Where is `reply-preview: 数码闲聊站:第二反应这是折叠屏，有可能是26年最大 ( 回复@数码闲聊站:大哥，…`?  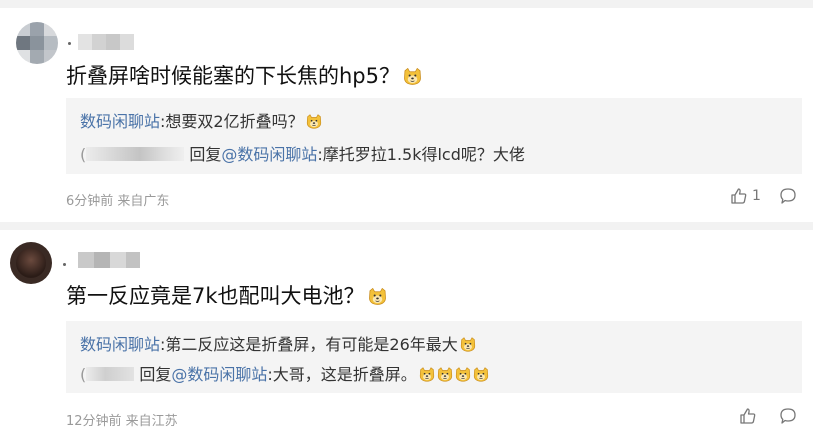 reply-preview: 数码闲聊站:第二反应这是折叠屏，有可能是26年最大 ( 回复@数码闲聊站:大哥，… is located at coordinates (434, 357).